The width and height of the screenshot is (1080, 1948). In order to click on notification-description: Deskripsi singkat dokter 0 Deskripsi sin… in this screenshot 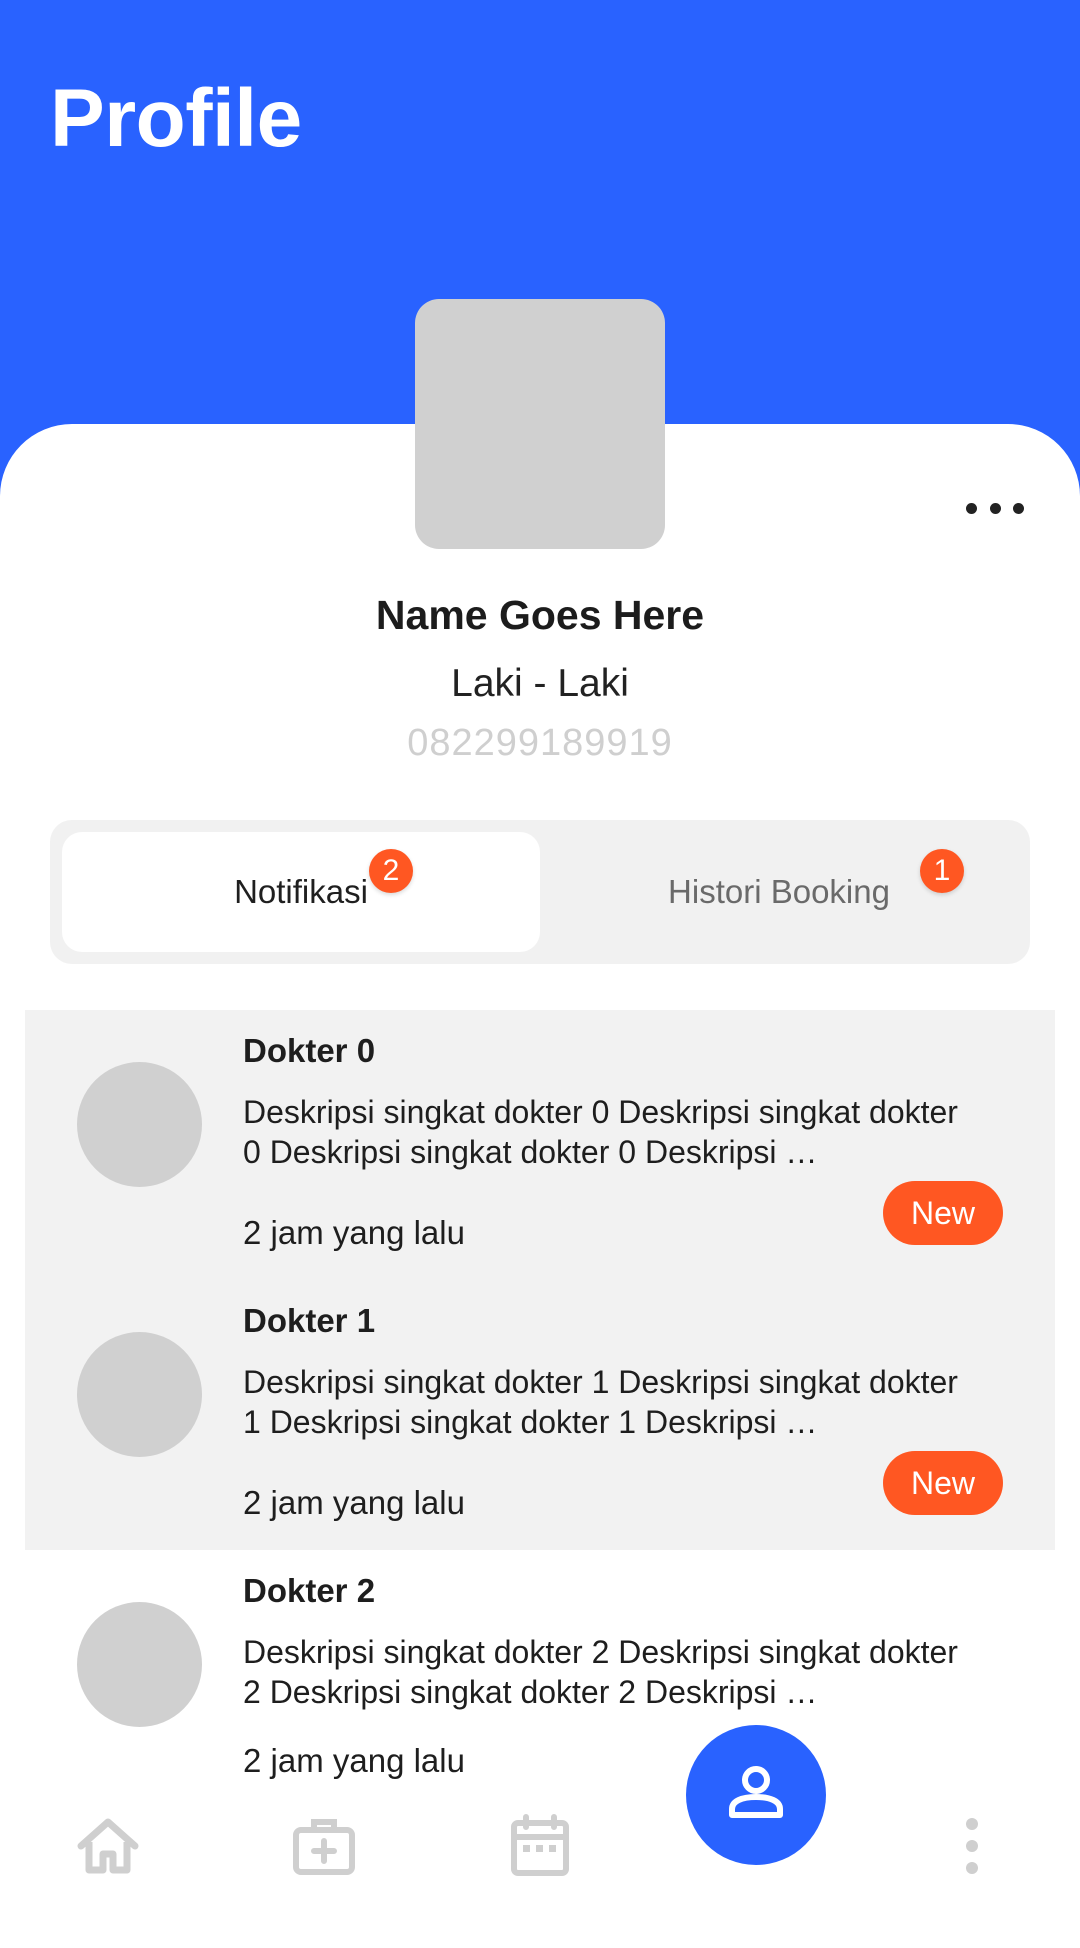, I will do `click(600, 1132)`.